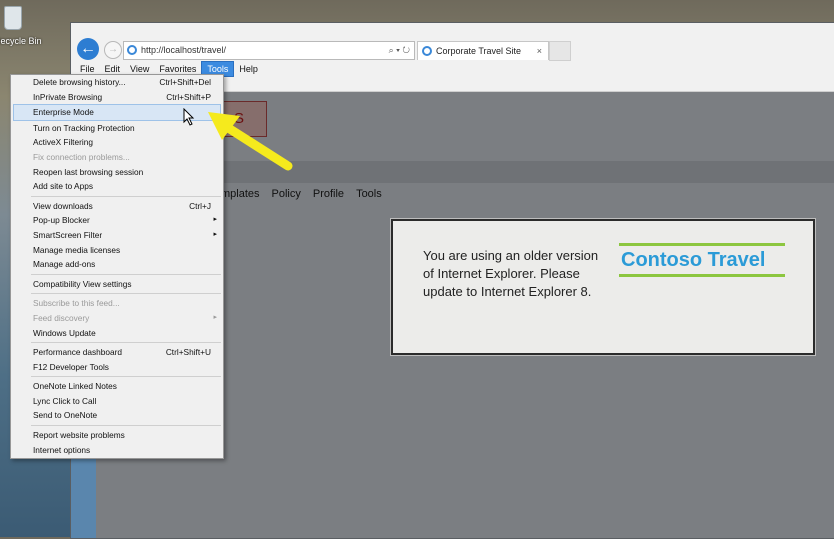 The height and width of the screenshot is (539, 834). What do you see at coordinates (693, 260) in the screenshot?
I see `contoso-brand: Contoso Travel` at bounding box center [693, 260].